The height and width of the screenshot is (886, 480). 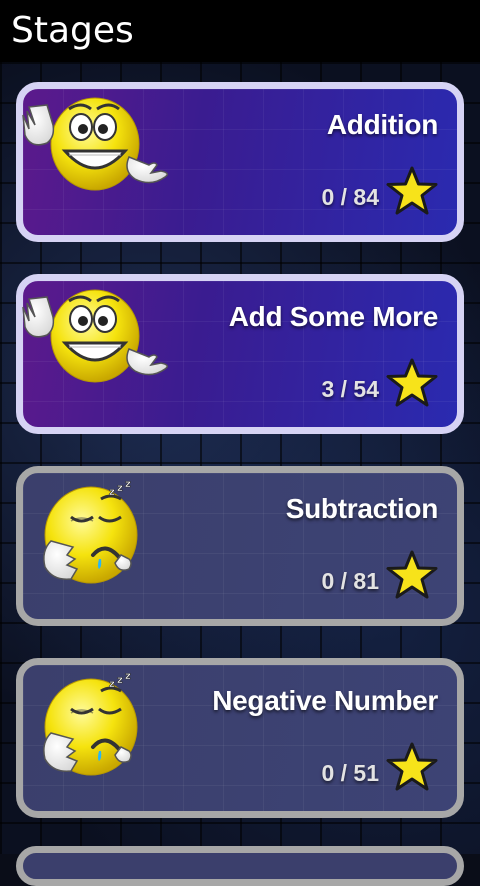 I want to click on stage-title: Subtraction, so click(x=362, y=508).